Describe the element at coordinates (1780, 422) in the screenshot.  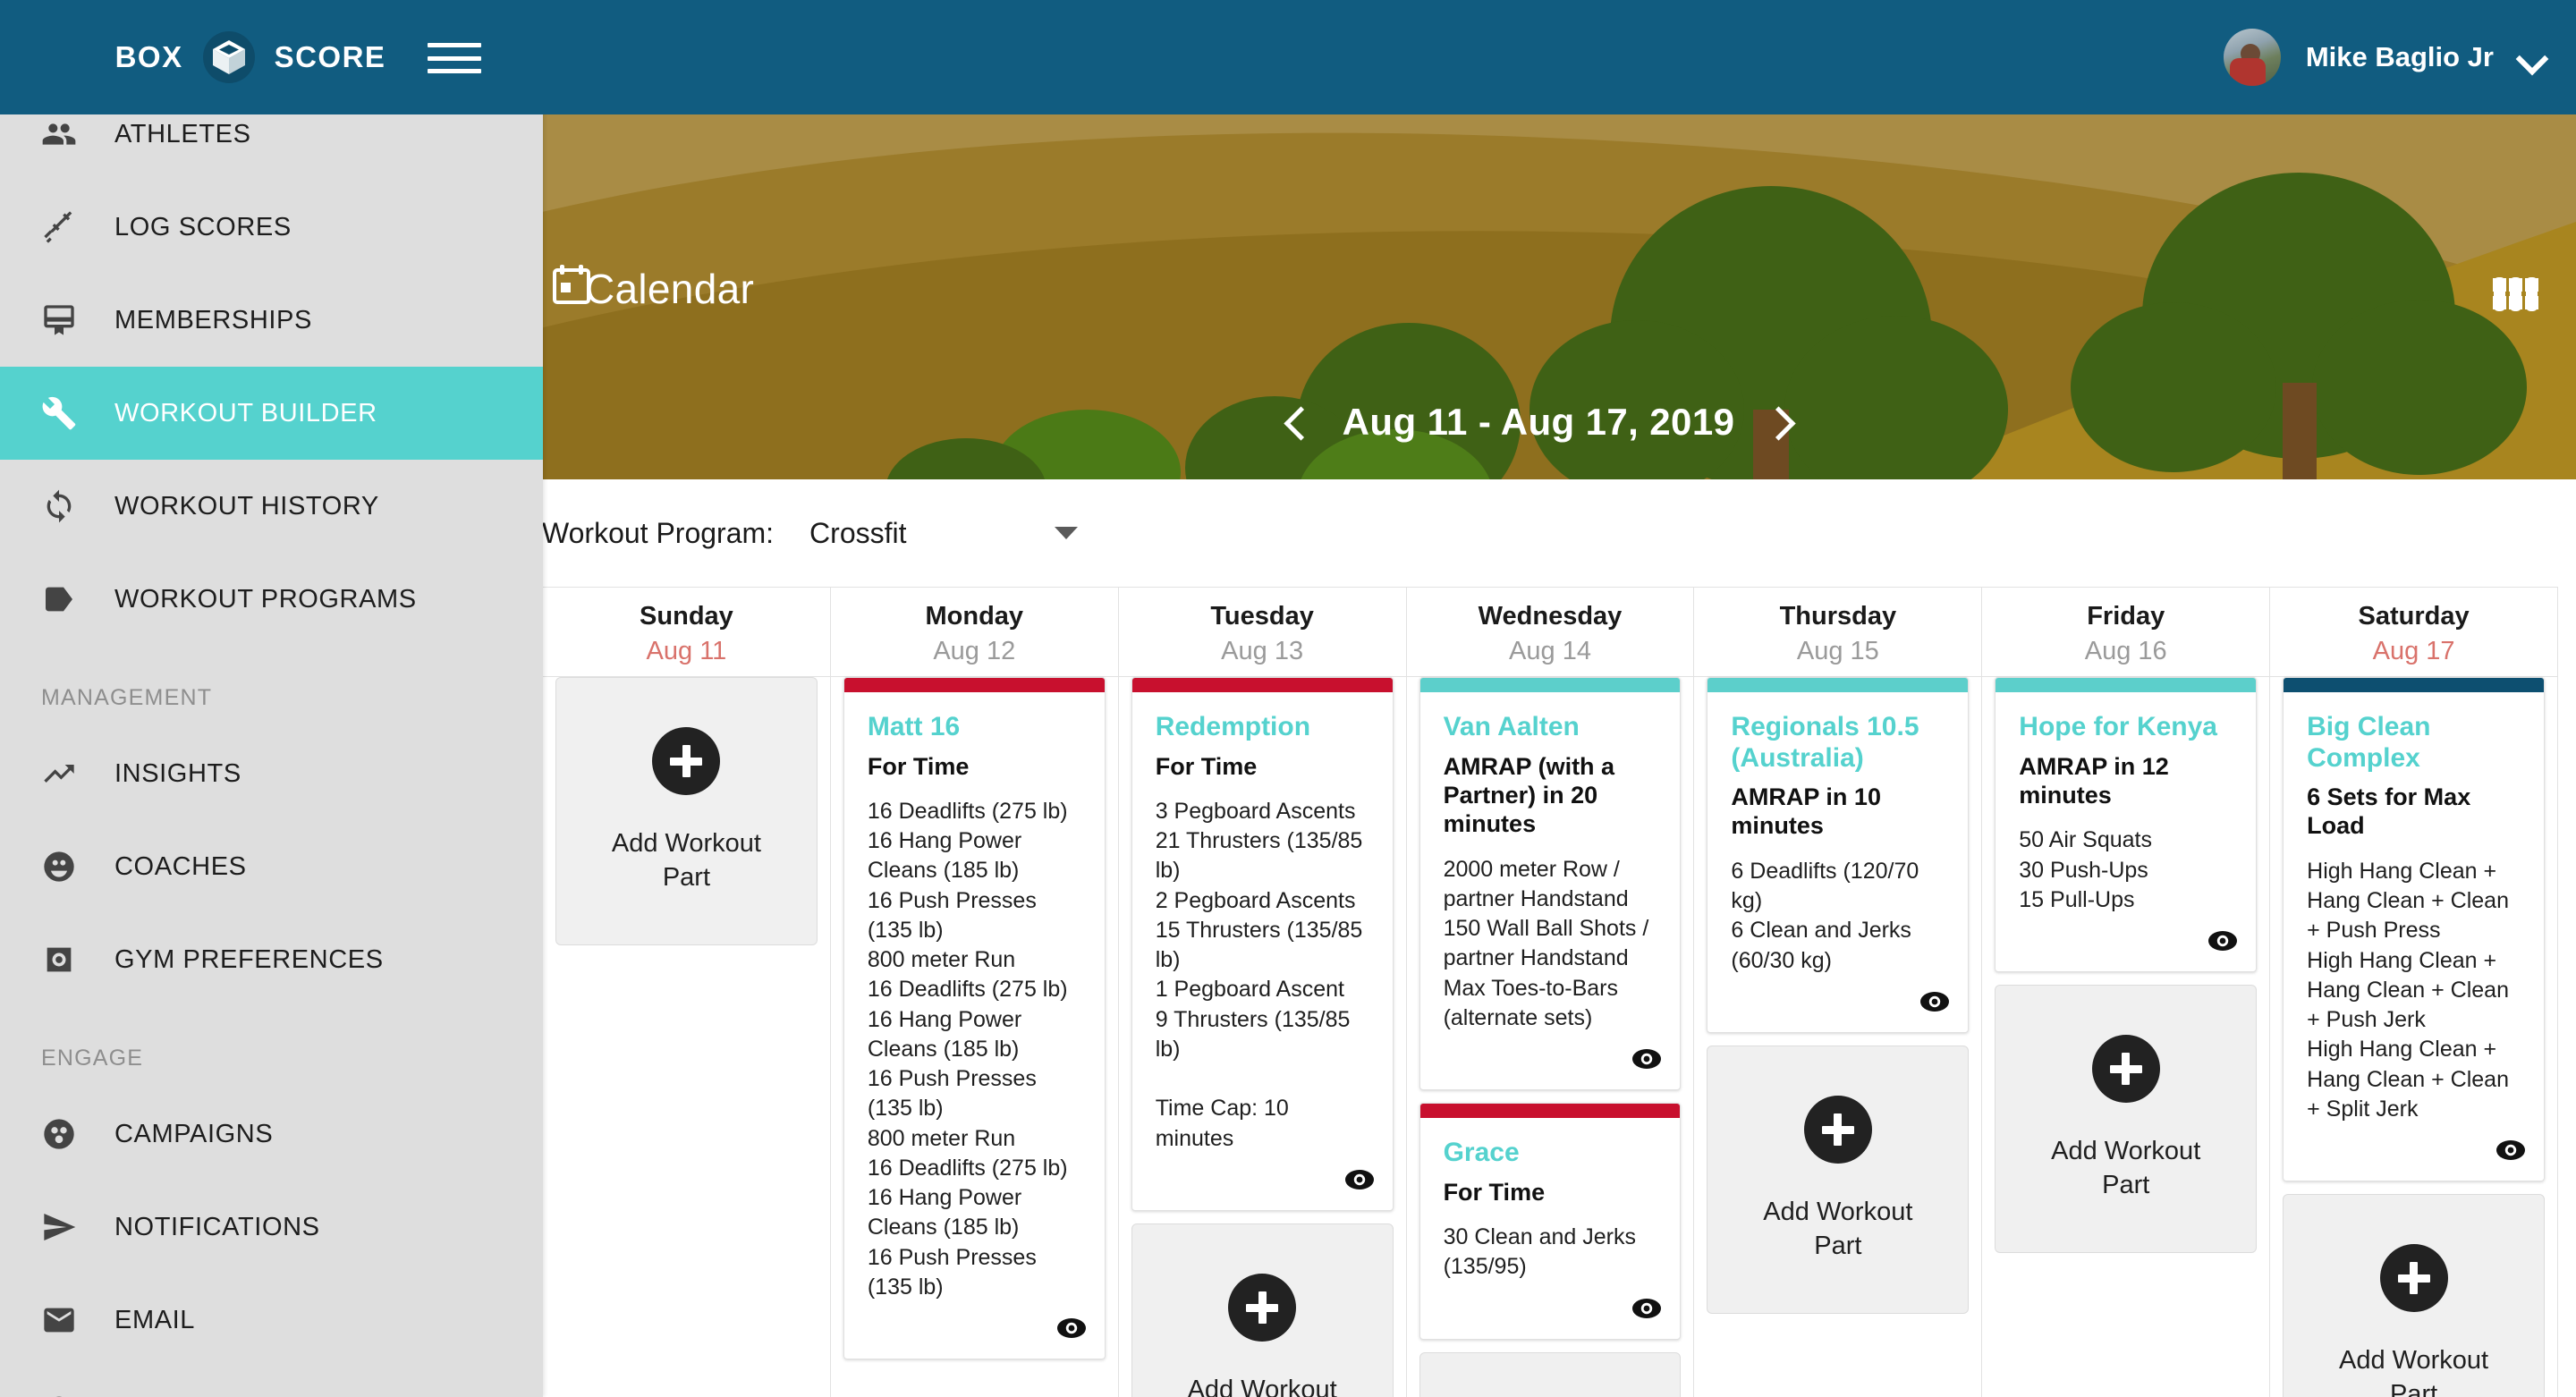
I see `chevron-right-icon` at that location.